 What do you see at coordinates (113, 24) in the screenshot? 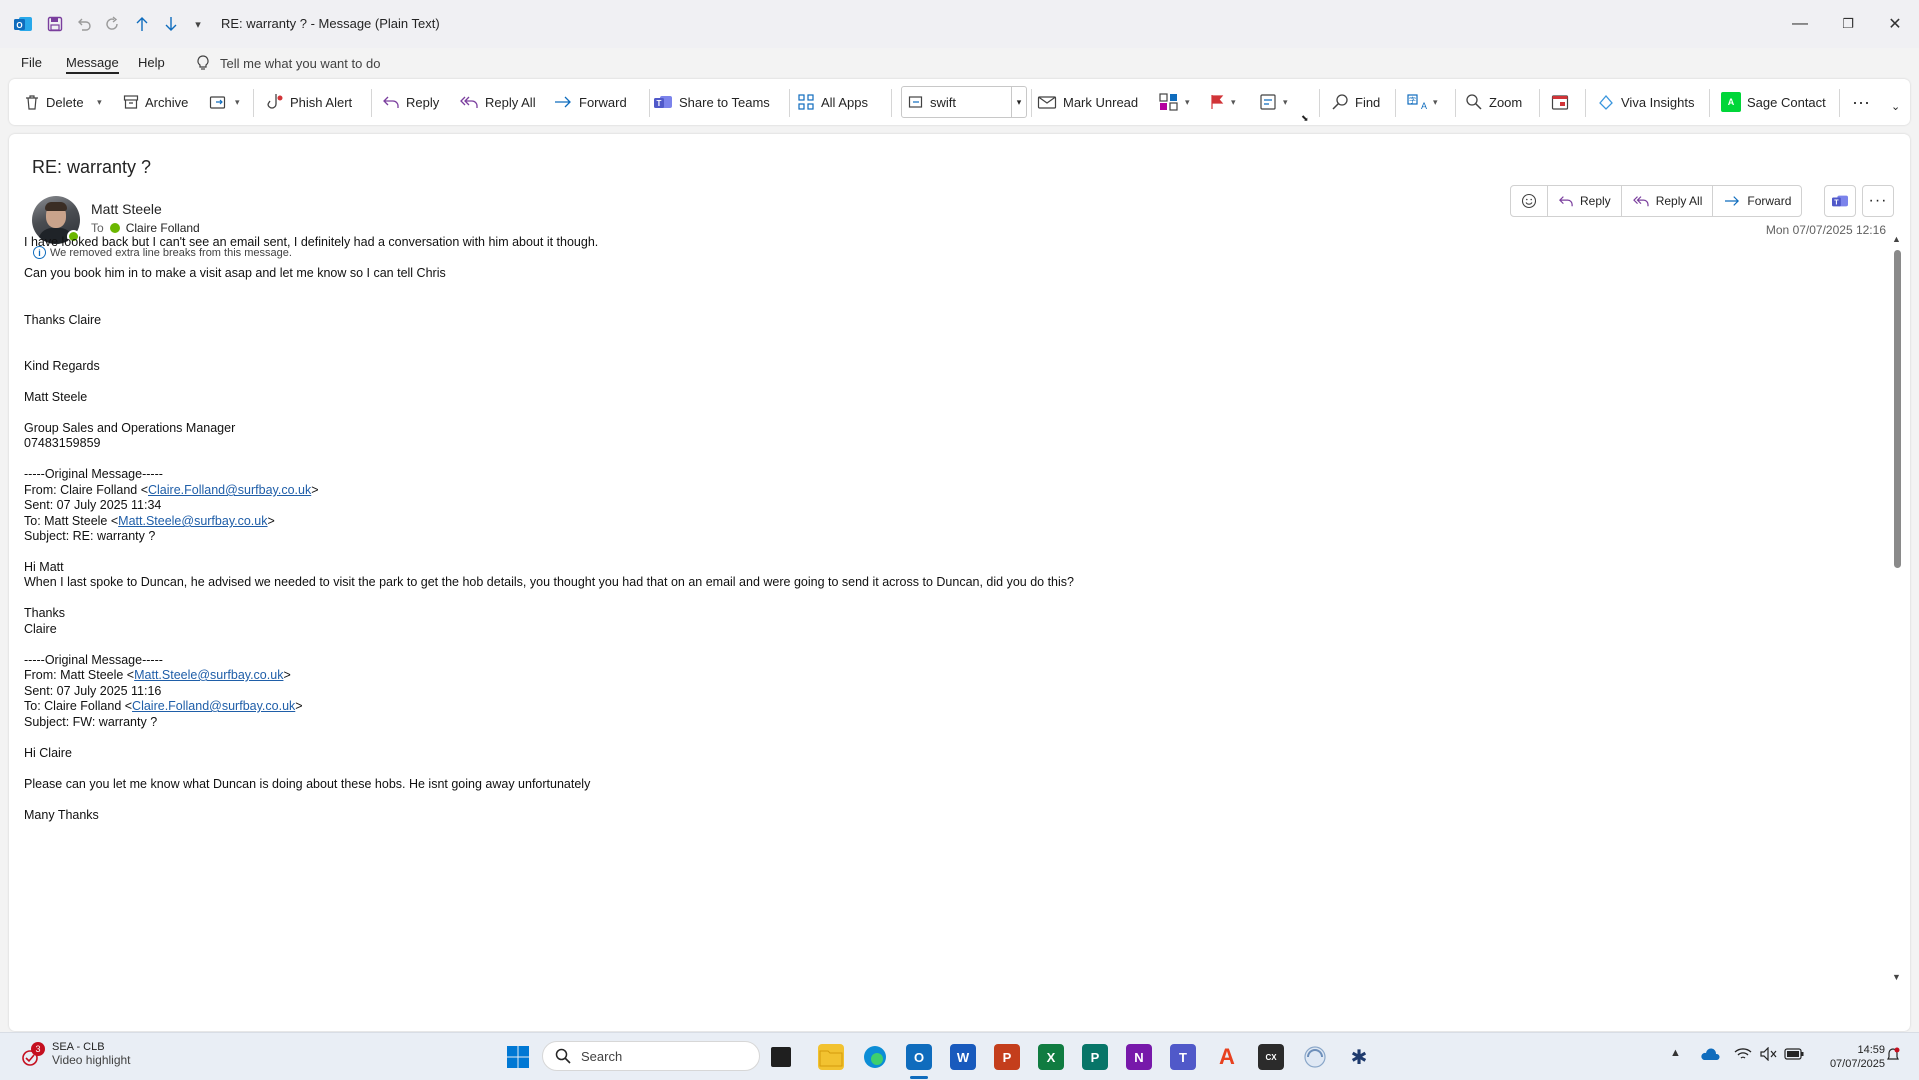
I see `redo-icon` at bounding box center [113, 24].